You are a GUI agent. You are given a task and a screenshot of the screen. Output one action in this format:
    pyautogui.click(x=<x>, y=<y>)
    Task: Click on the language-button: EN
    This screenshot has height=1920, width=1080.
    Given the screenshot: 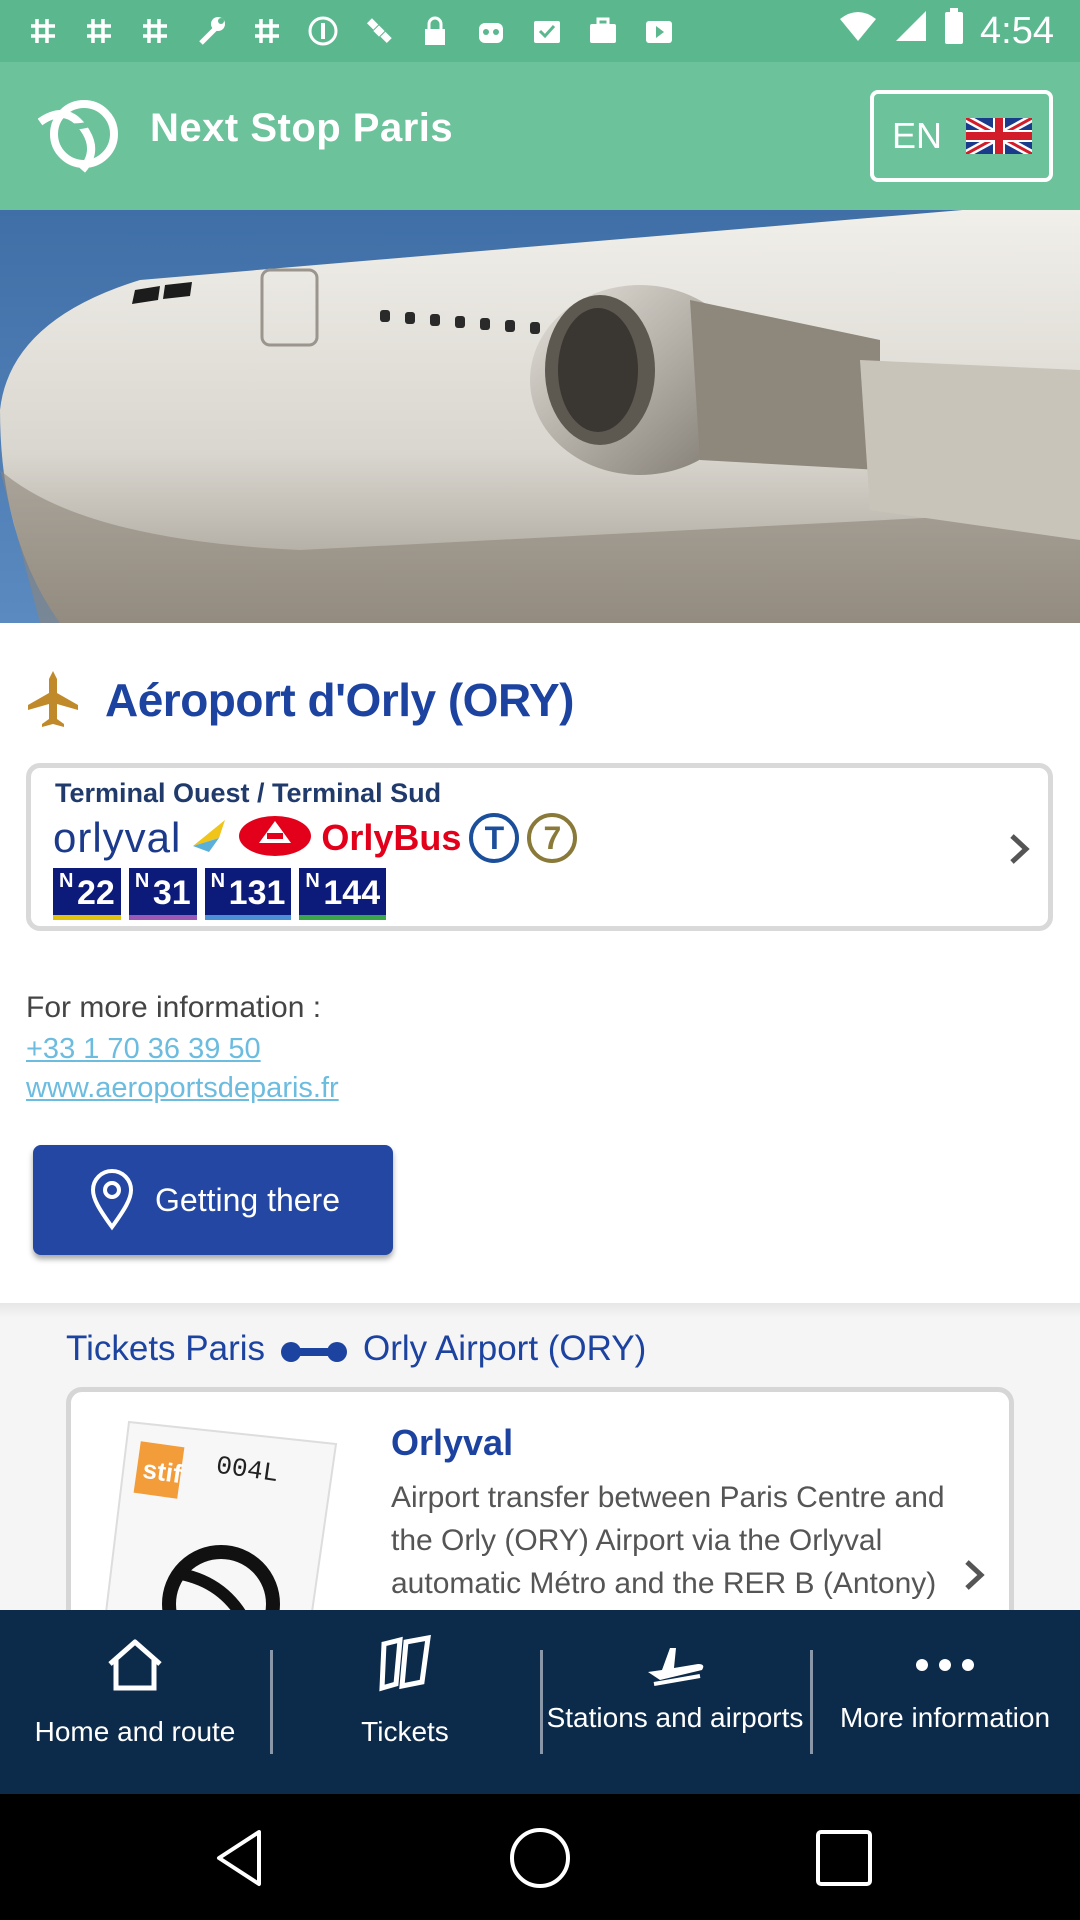 What is the action you would take?
    pyautogui.click(x=961, y=136)
    